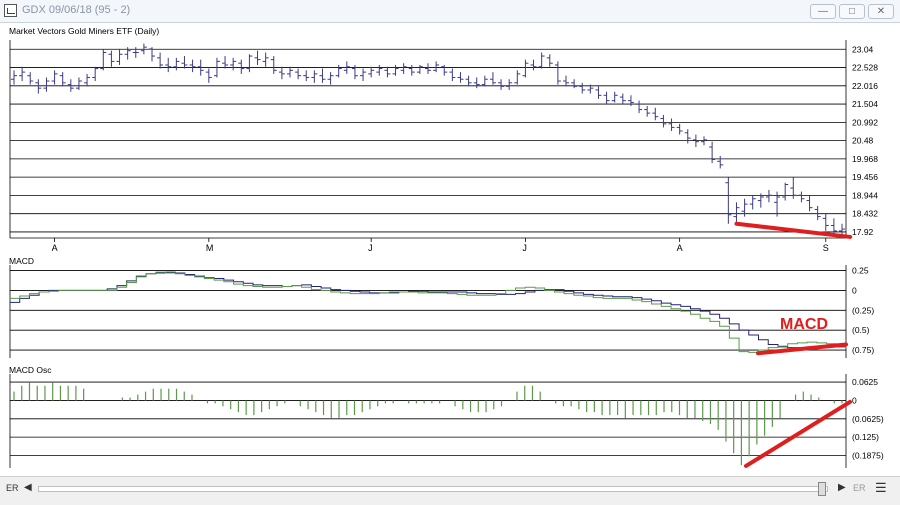  Describe the element at coordinates (854, 290) in the screenshot. I see `macd-tick-label: 0` at that location.